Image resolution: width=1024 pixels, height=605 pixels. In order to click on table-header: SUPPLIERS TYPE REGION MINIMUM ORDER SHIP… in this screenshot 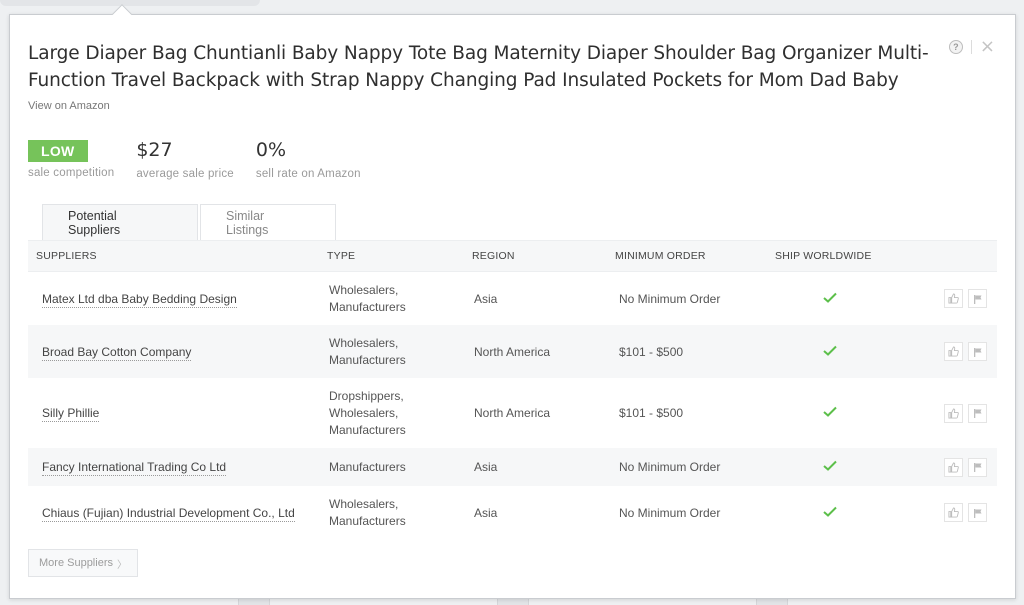, I will do `click(512, 256)`.